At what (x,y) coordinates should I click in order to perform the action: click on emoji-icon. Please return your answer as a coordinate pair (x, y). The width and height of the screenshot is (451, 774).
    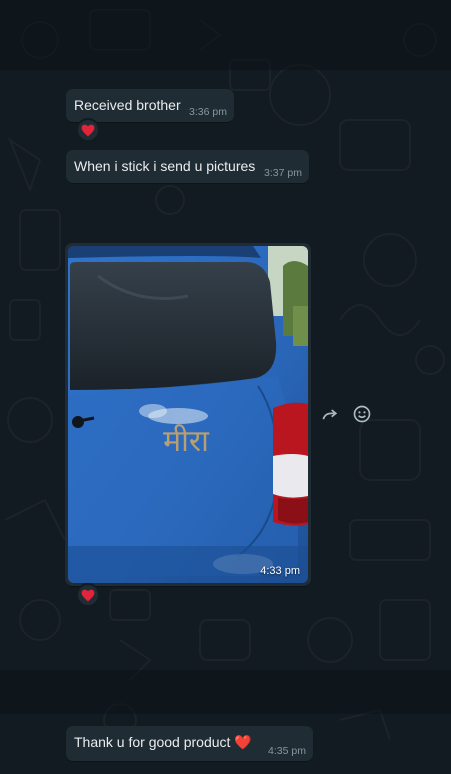
    Looking at the image, I should click on (362, 414).